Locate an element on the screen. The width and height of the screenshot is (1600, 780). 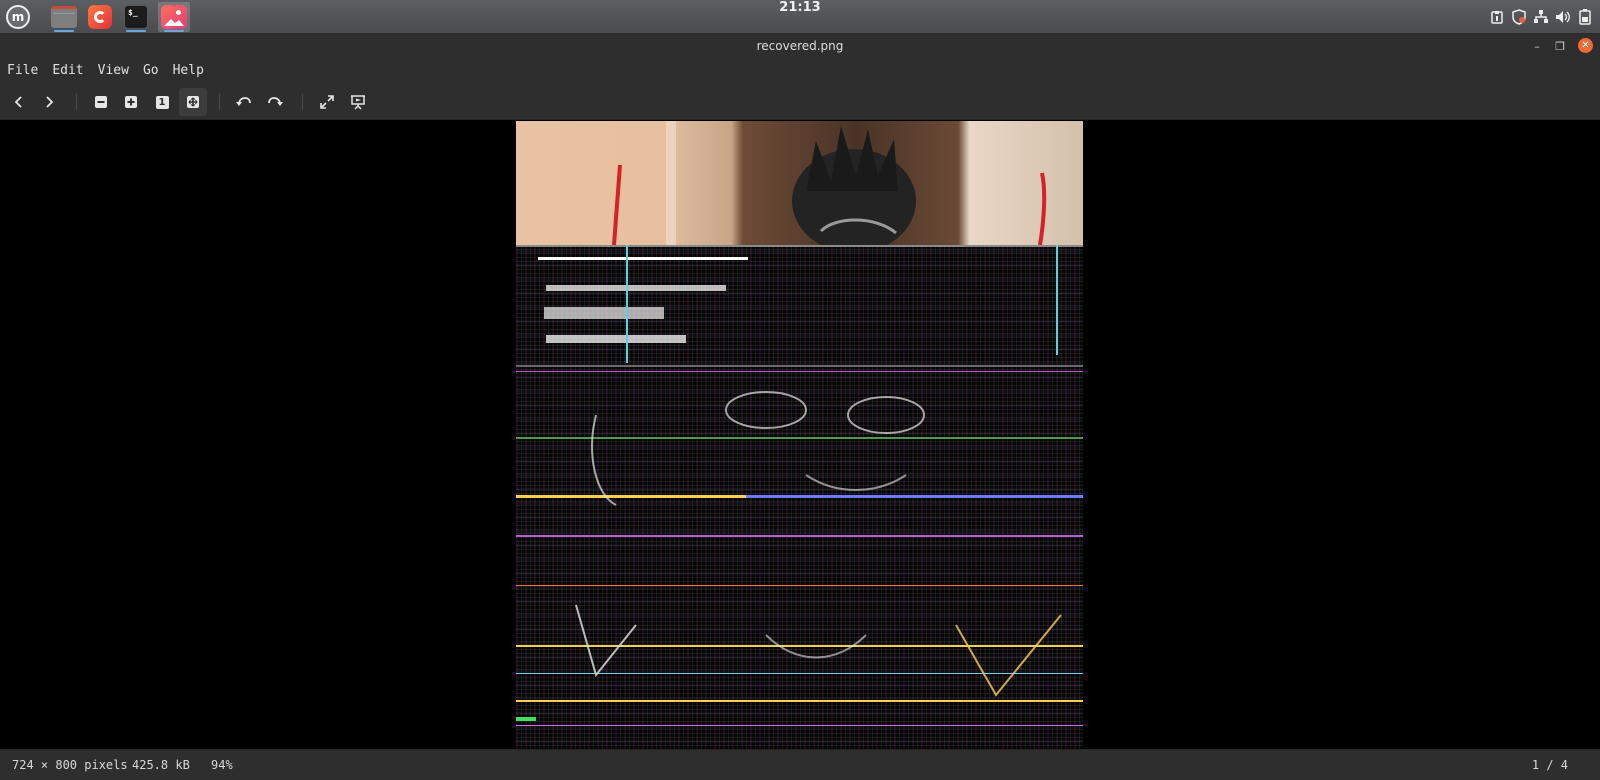
minimize-button: – is located at coordinates (1537, 46).